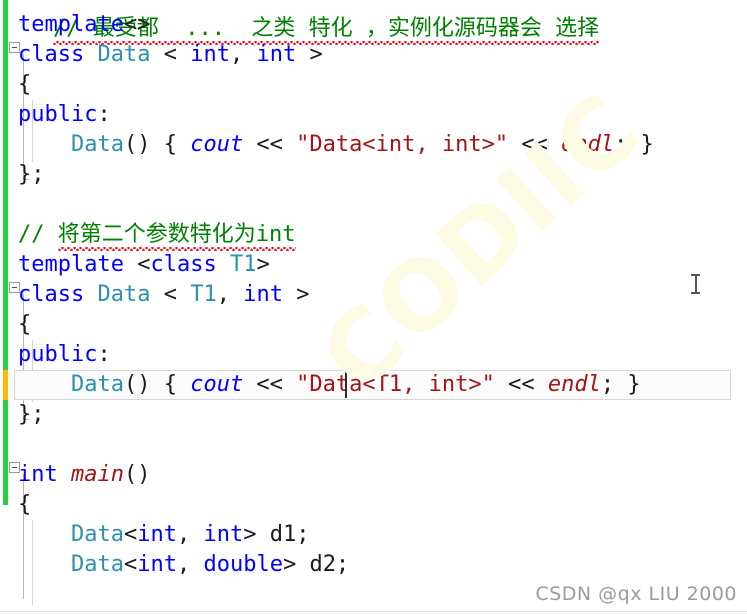 Image resolution: width=747 pixels, height=615 pixels. I want to click on code-token: main, so click(97, 474).